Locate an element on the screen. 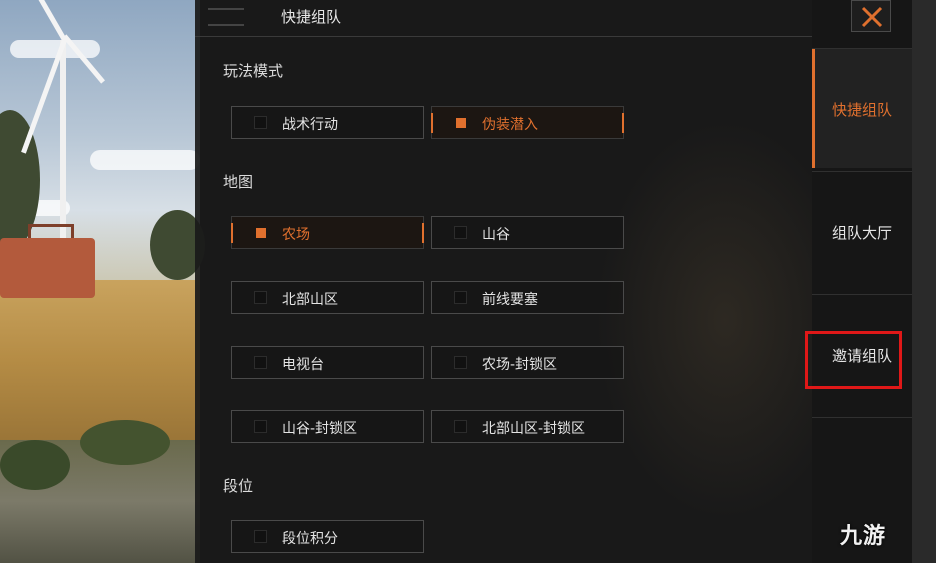 This screenshot has width=936, height=563. option-label: 战术行动 is located at coordinates (310, 125).